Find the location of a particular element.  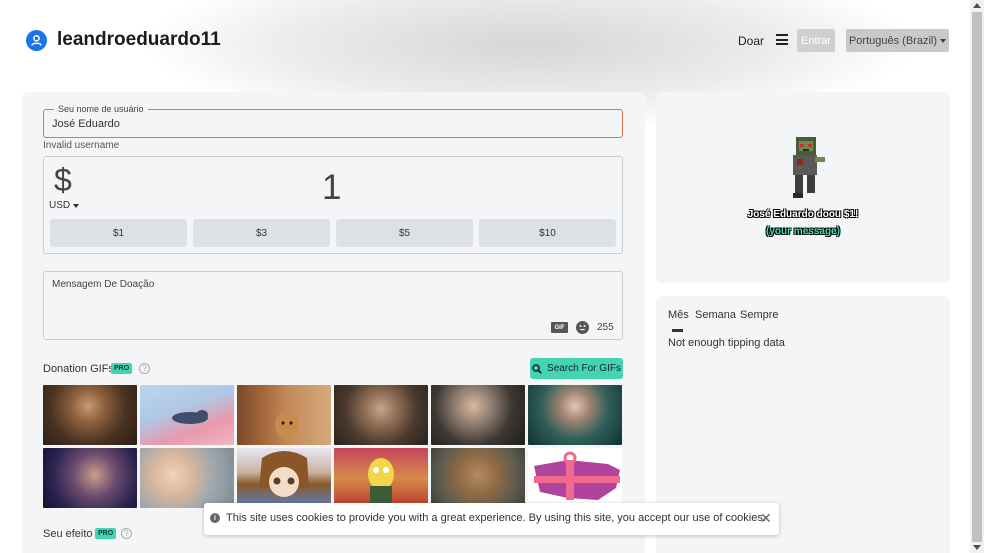

your-effect-label: Seu efeito is located at coordinates (68, 534).